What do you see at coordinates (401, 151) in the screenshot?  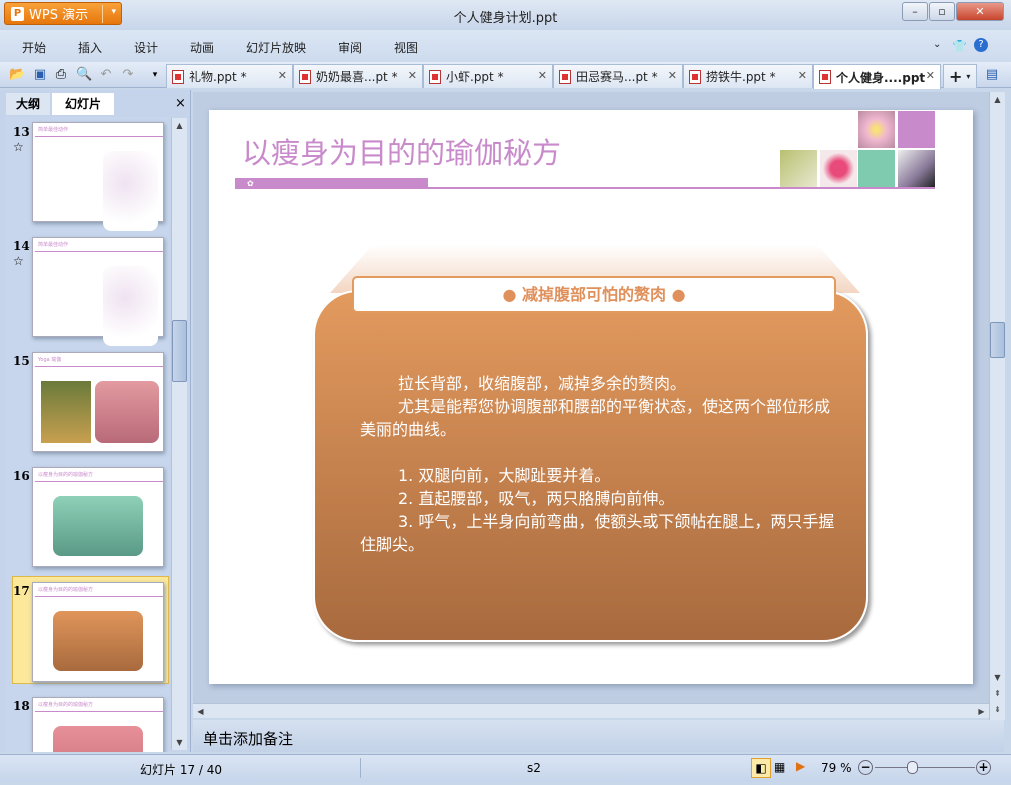 I see `slide-title: 以瘦身为目的的瑜伽秘方` at bounding box center [401, 151].